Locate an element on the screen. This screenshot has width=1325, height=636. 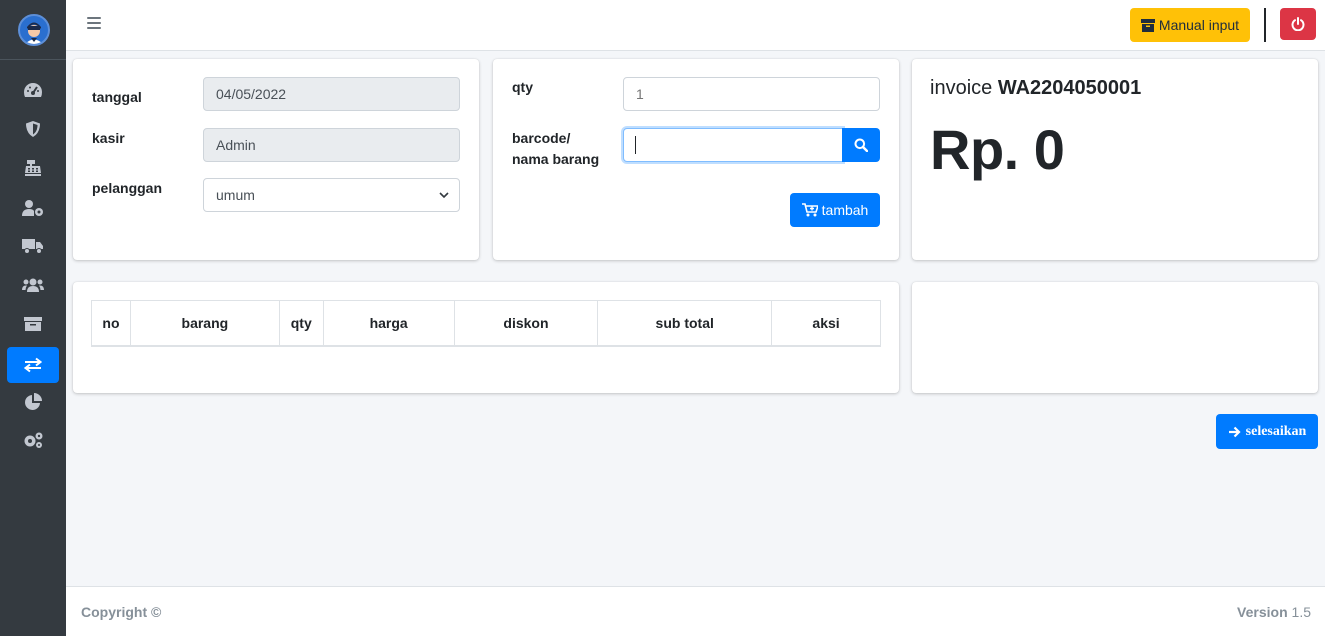
arrow-right-icon is located at coordinates (1234, 431).